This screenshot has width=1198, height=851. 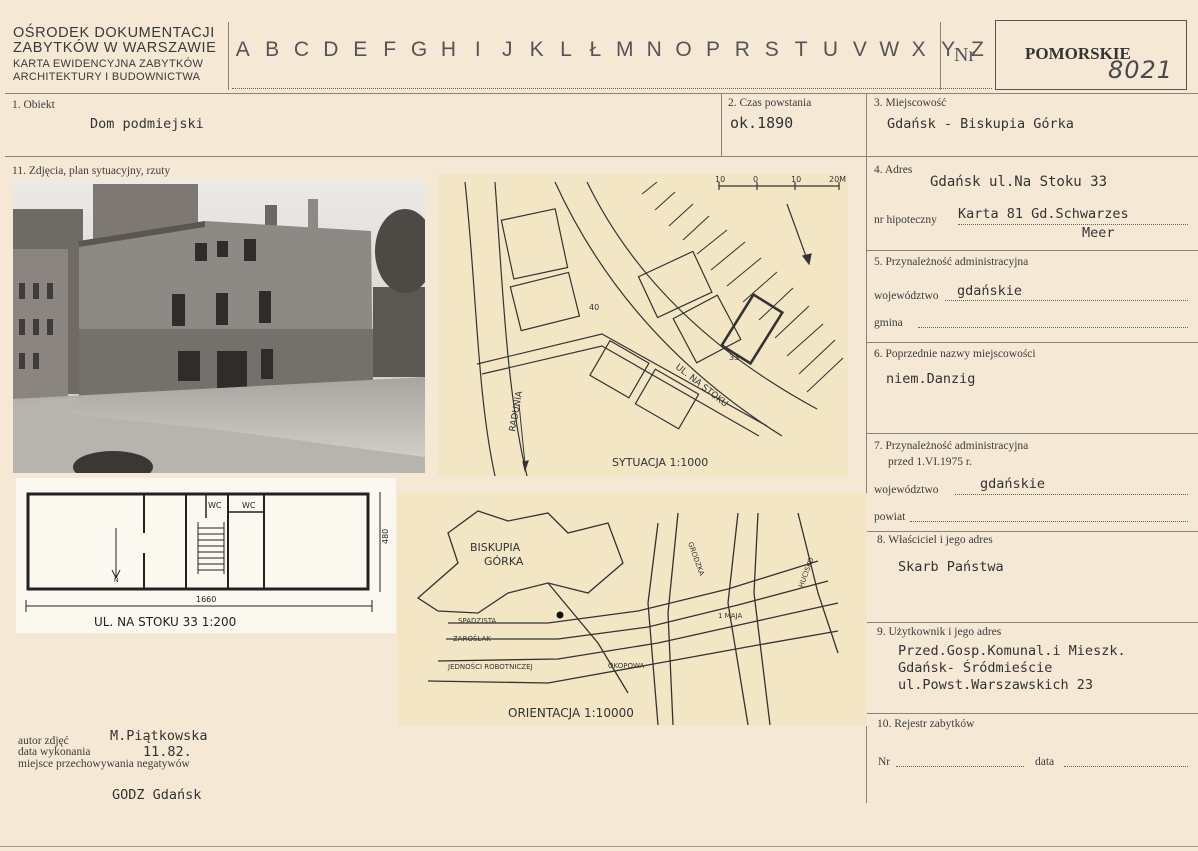 I want to click on floor-plan: WC WC N 1660 480 UL. NA STOKU 33 1:200, so click(x=206, y=555).